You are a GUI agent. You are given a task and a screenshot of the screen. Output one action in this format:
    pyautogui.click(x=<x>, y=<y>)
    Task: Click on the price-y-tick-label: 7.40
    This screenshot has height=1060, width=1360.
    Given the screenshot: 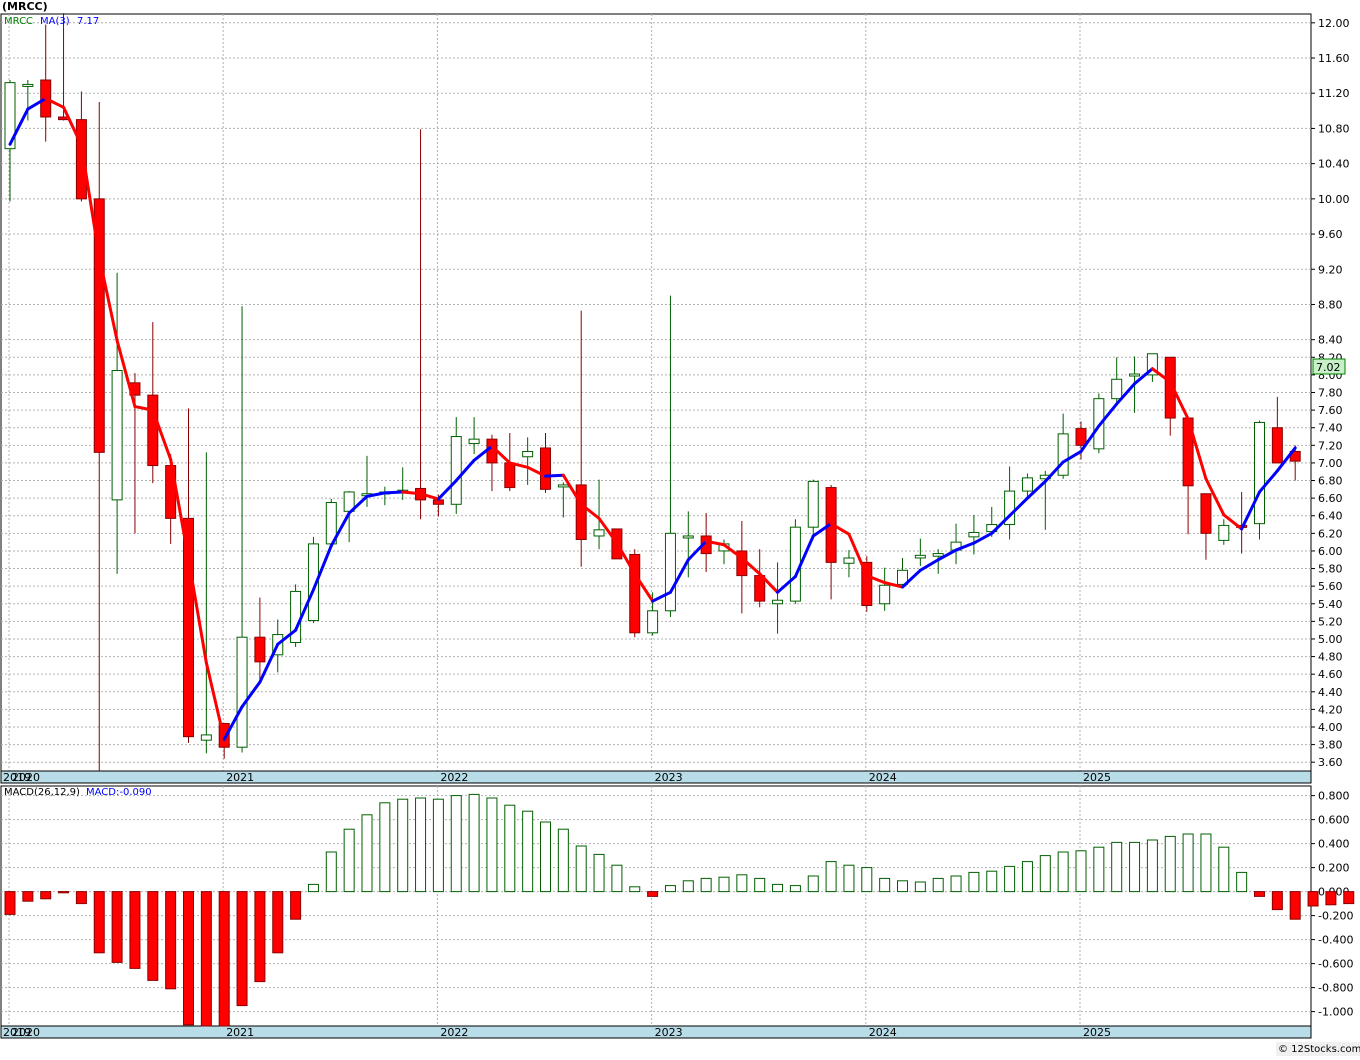 What is the action you would take?
    pyautogui.click(x=1330, y=428)
    